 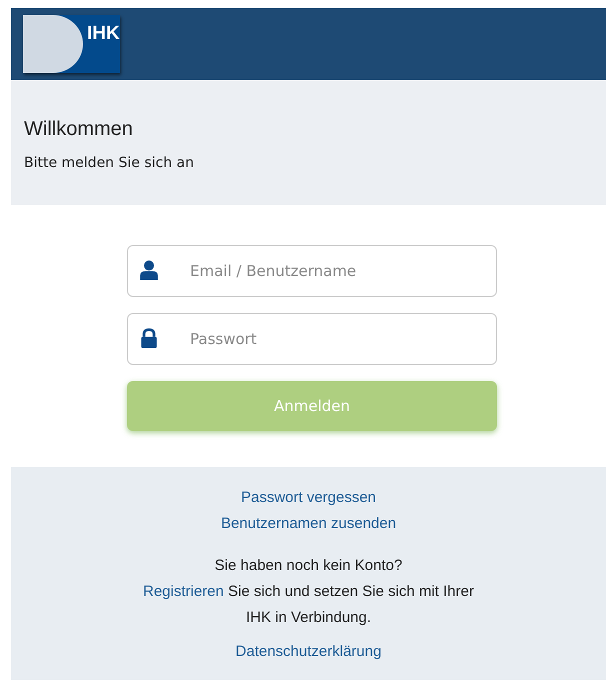 I want to click on footer-link: Passwort vergessen, so click(x=308, y=498).